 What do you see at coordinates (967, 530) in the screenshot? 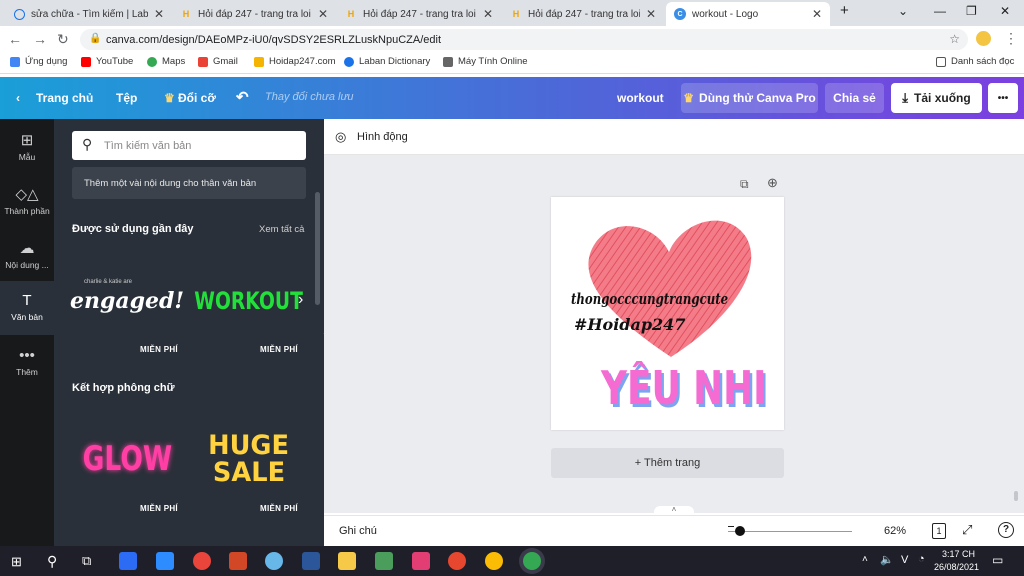
I see `fullscreen-icon: ⤢` at bounding box center [967, 530].